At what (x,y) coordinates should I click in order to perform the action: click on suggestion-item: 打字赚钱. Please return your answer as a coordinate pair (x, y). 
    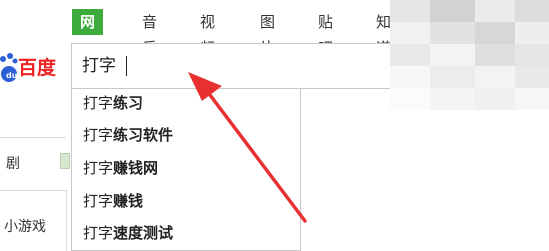
    Looking at the image, I should click on (113, 201).